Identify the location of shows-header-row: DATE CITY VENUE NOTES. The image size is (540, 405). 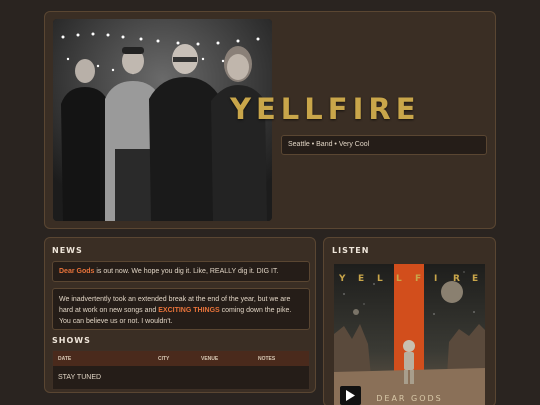
(181, 358).